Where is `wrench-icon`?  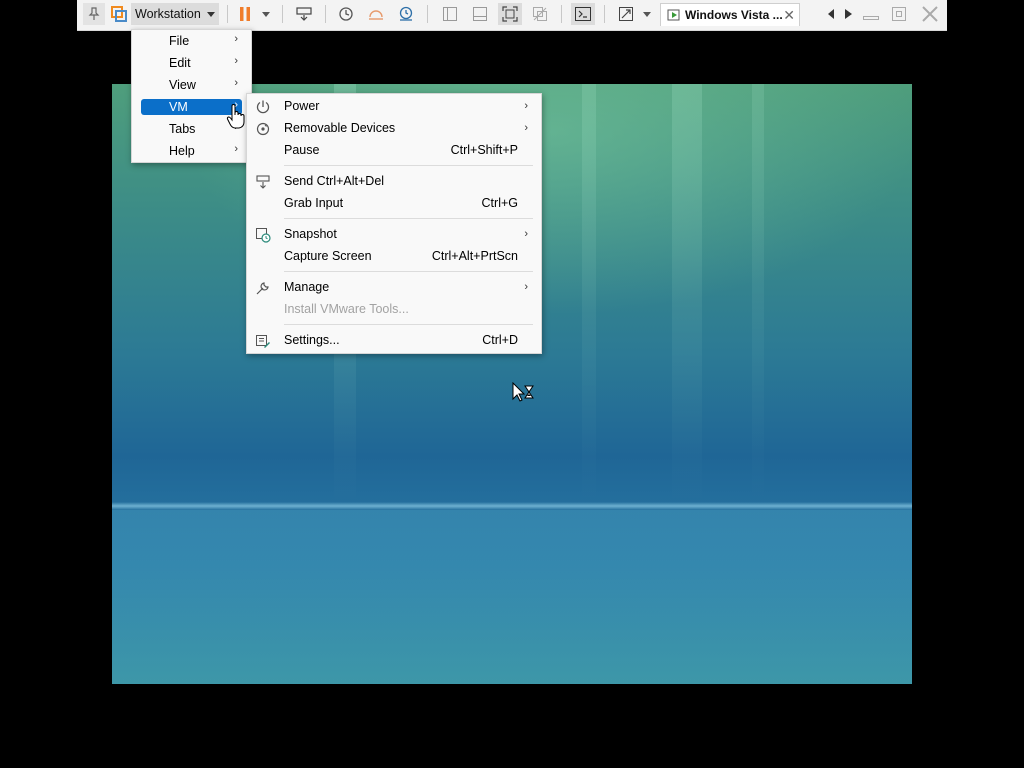
wrench-icon is located at coordinates (262, 288).